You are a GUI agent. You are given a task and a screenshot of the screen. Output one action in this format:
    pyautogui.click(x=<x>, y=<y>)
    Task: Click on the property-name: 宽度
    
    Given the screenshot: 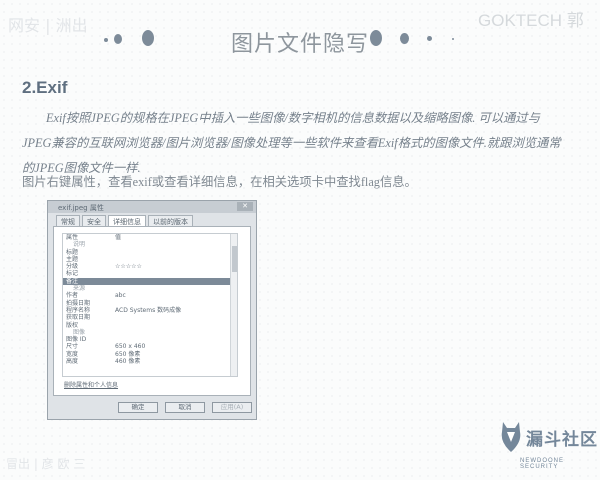 What is the action you would take?
    pyautogui.click(x=72, y=354)
    